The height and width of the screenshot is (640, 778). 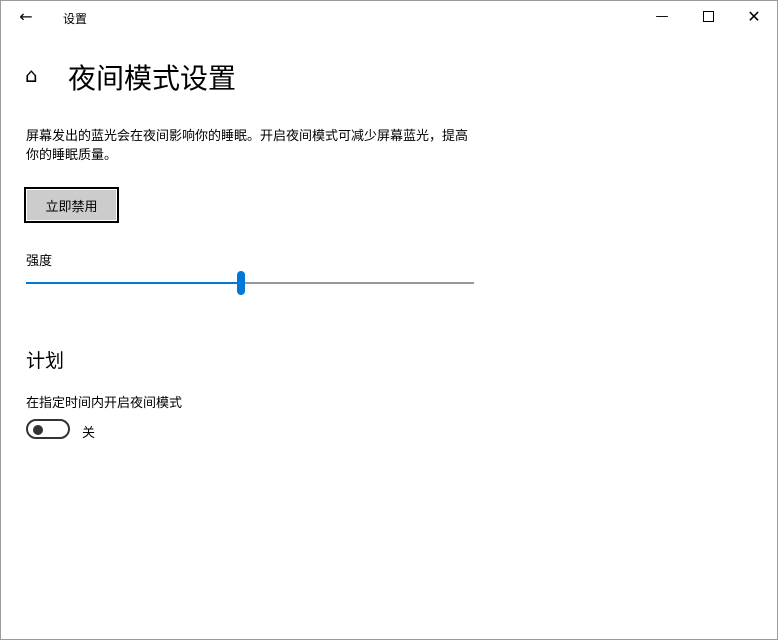 I want to click on page-title: 夜间模式设置, so click(x=152, y=78).